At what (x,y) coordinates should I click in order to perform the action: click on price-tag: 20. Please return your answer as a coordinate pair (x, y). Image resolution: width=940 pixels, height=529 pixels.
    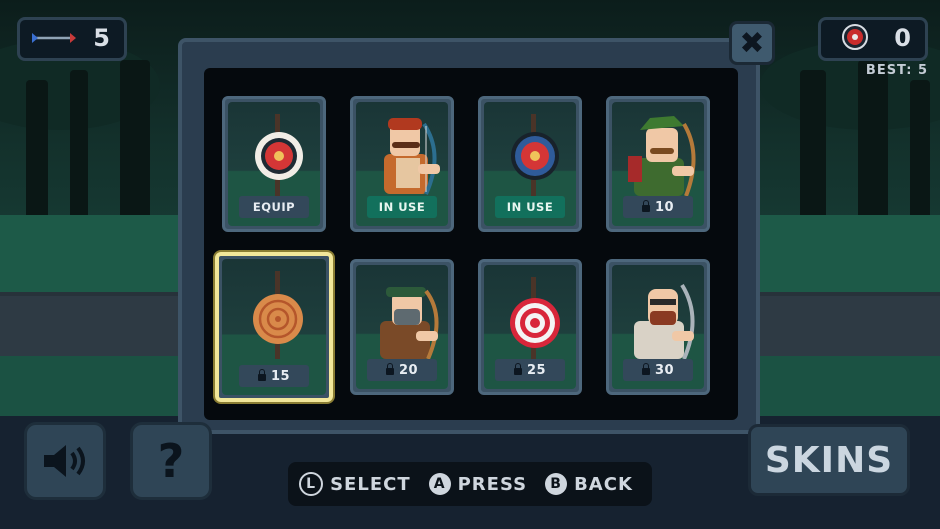
    Looking at the image, I should click on (402, 370).